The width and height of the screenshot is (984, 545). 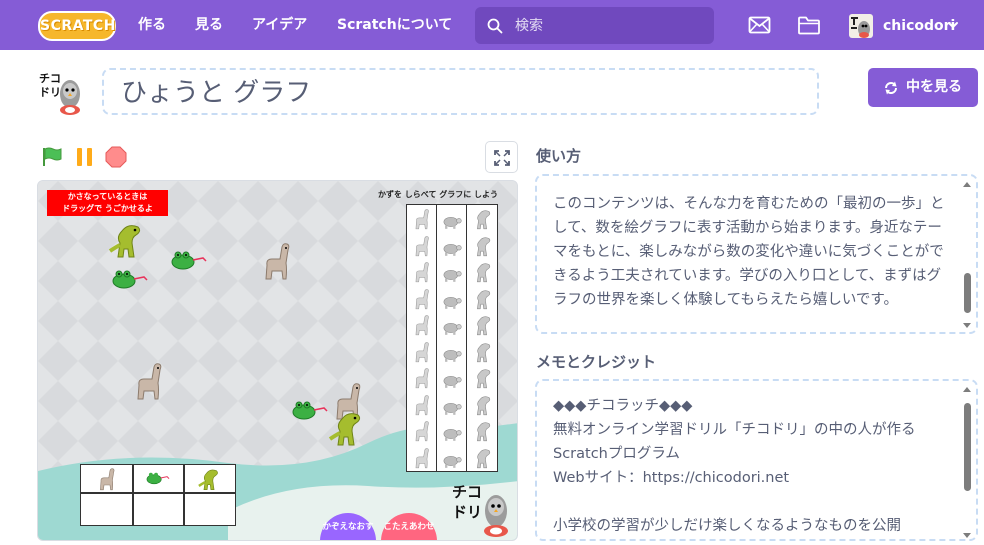 I want to click on chevron-down-icon, so click(x=953, y=25).